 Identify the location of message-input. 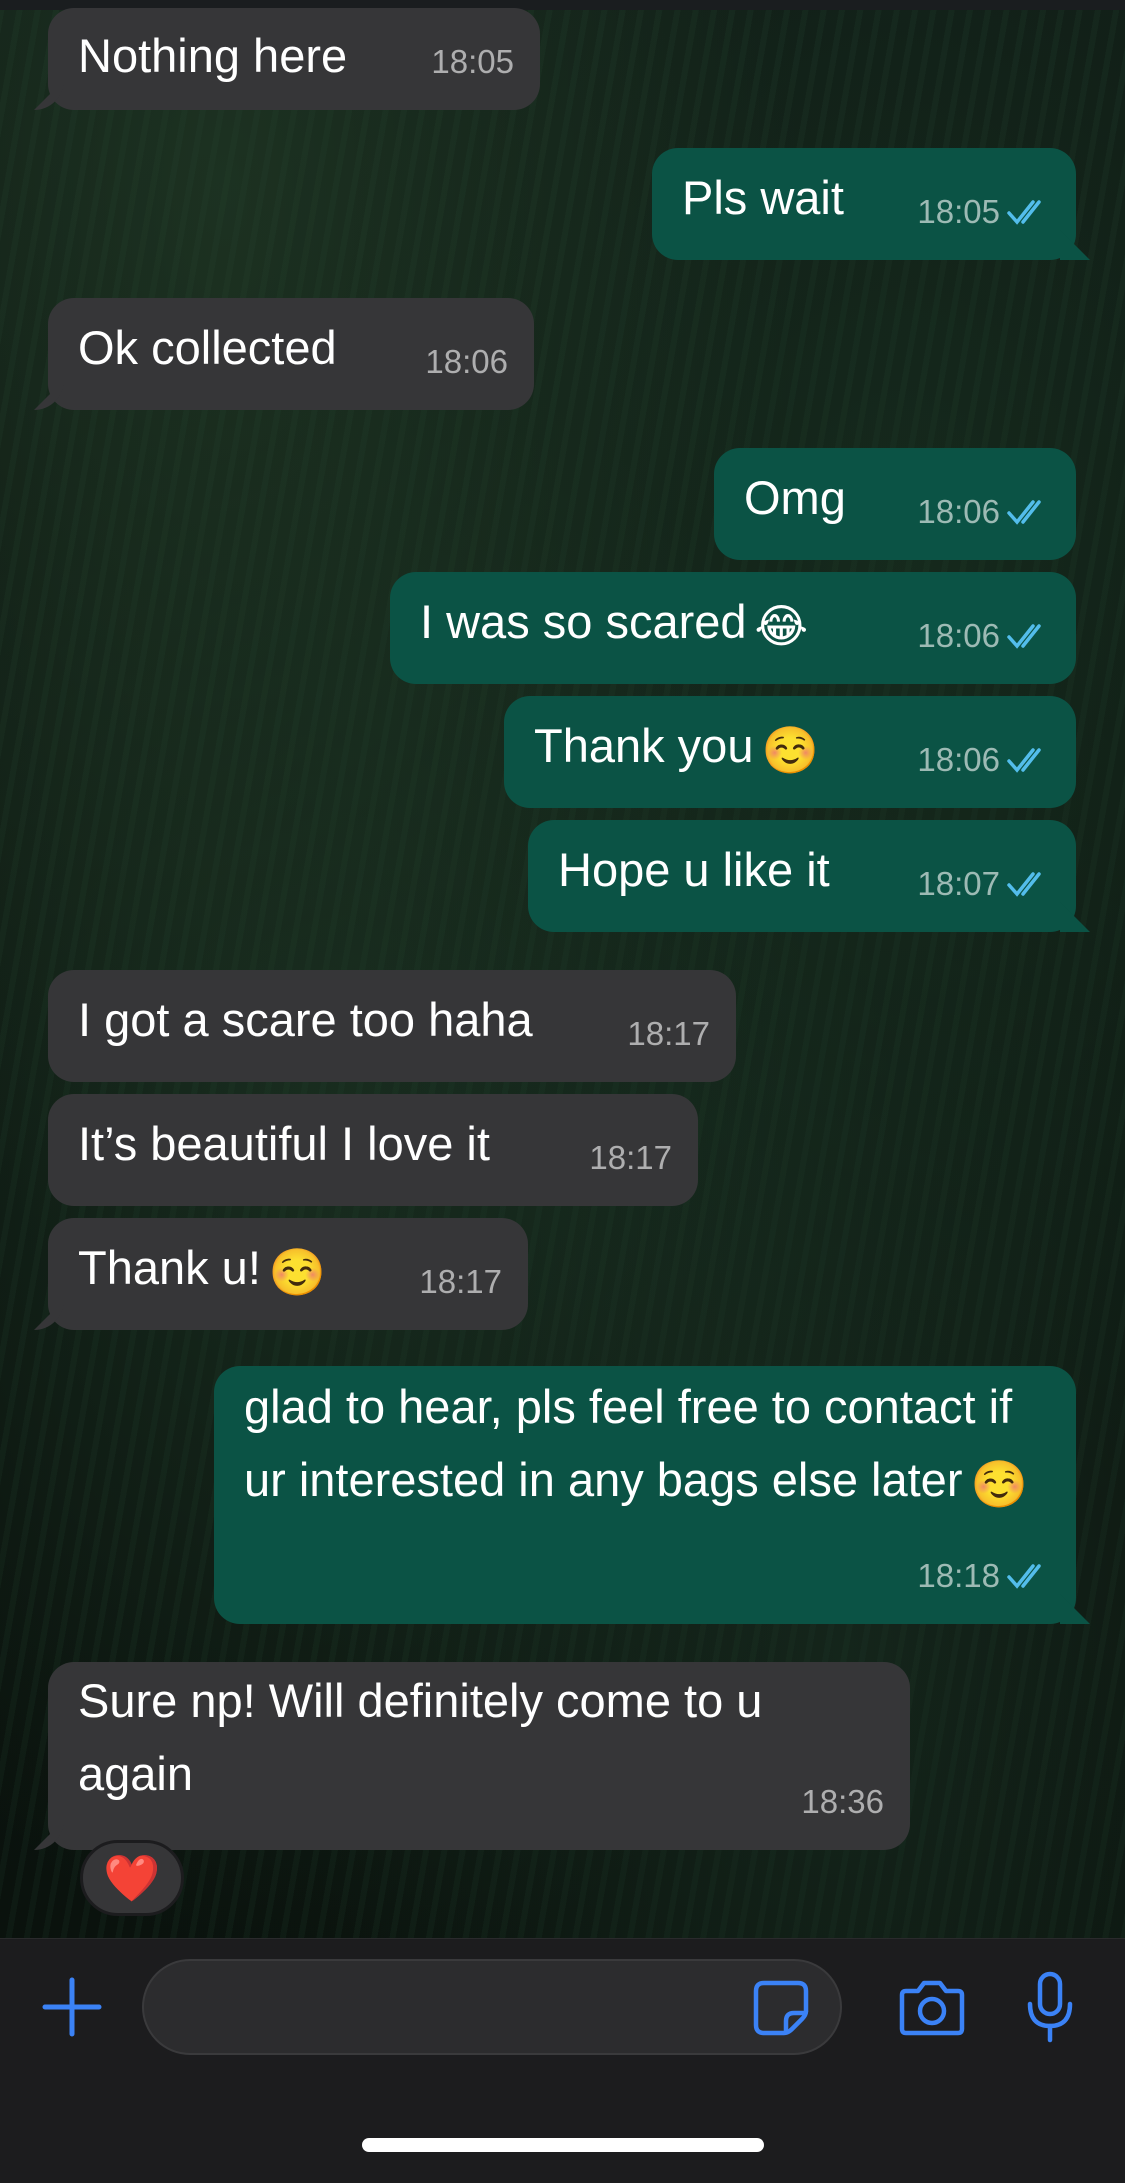
(492, 2007).